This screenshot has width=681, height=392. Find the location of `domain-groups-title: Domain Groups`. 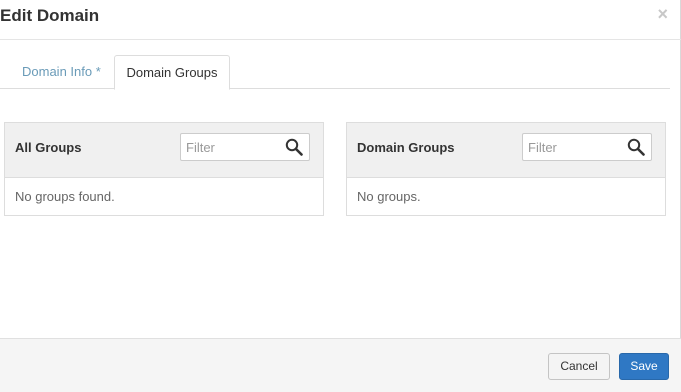

domain-groups-title: Domain Groups is located at coordinates (406, 147).